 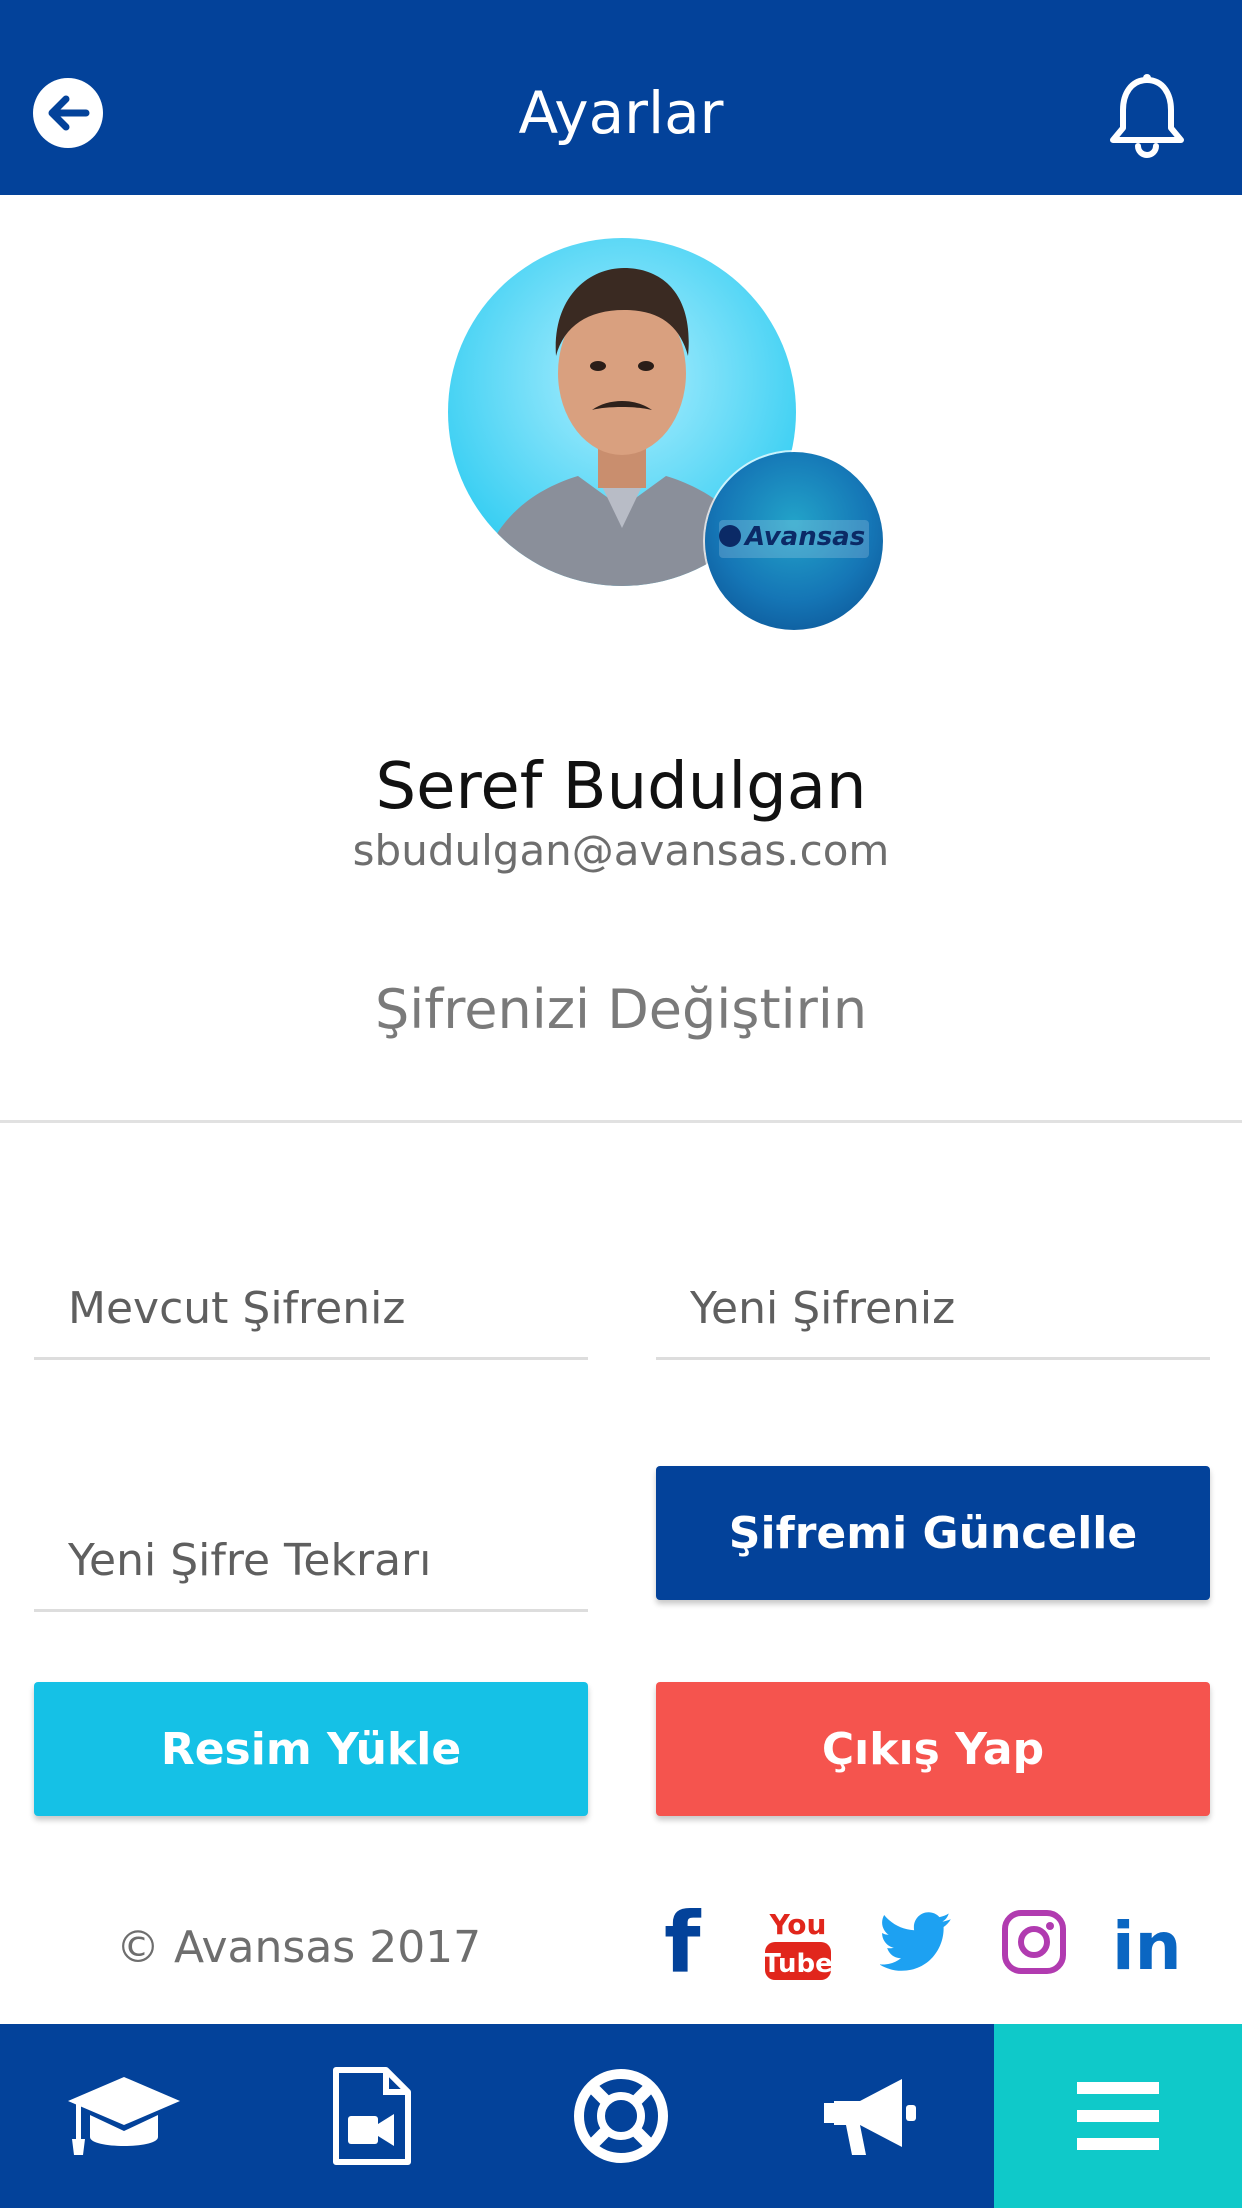 I want to click on graduation-cap-icon, so click(x=124, y=2116).